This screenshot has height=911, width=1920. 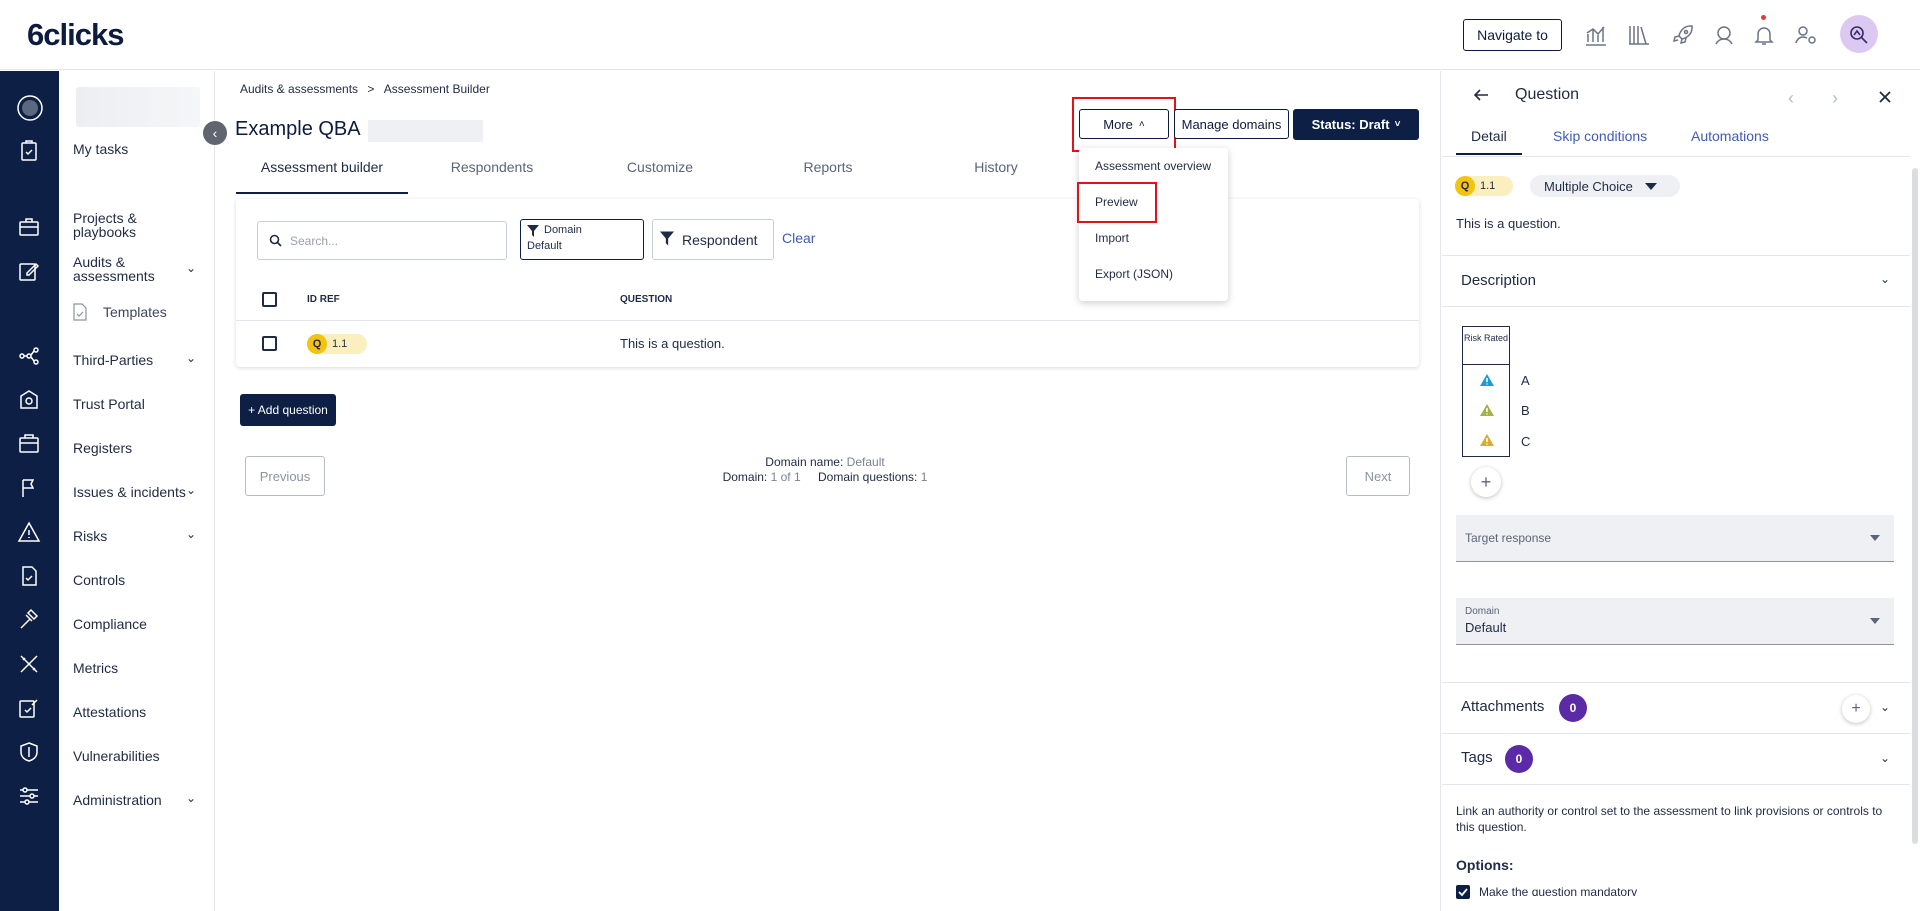 What do you see at coordinates (1730, 136) in the screenshot?
I see `panel-tab-automations: Automations` at bounding box center [1730, 136].